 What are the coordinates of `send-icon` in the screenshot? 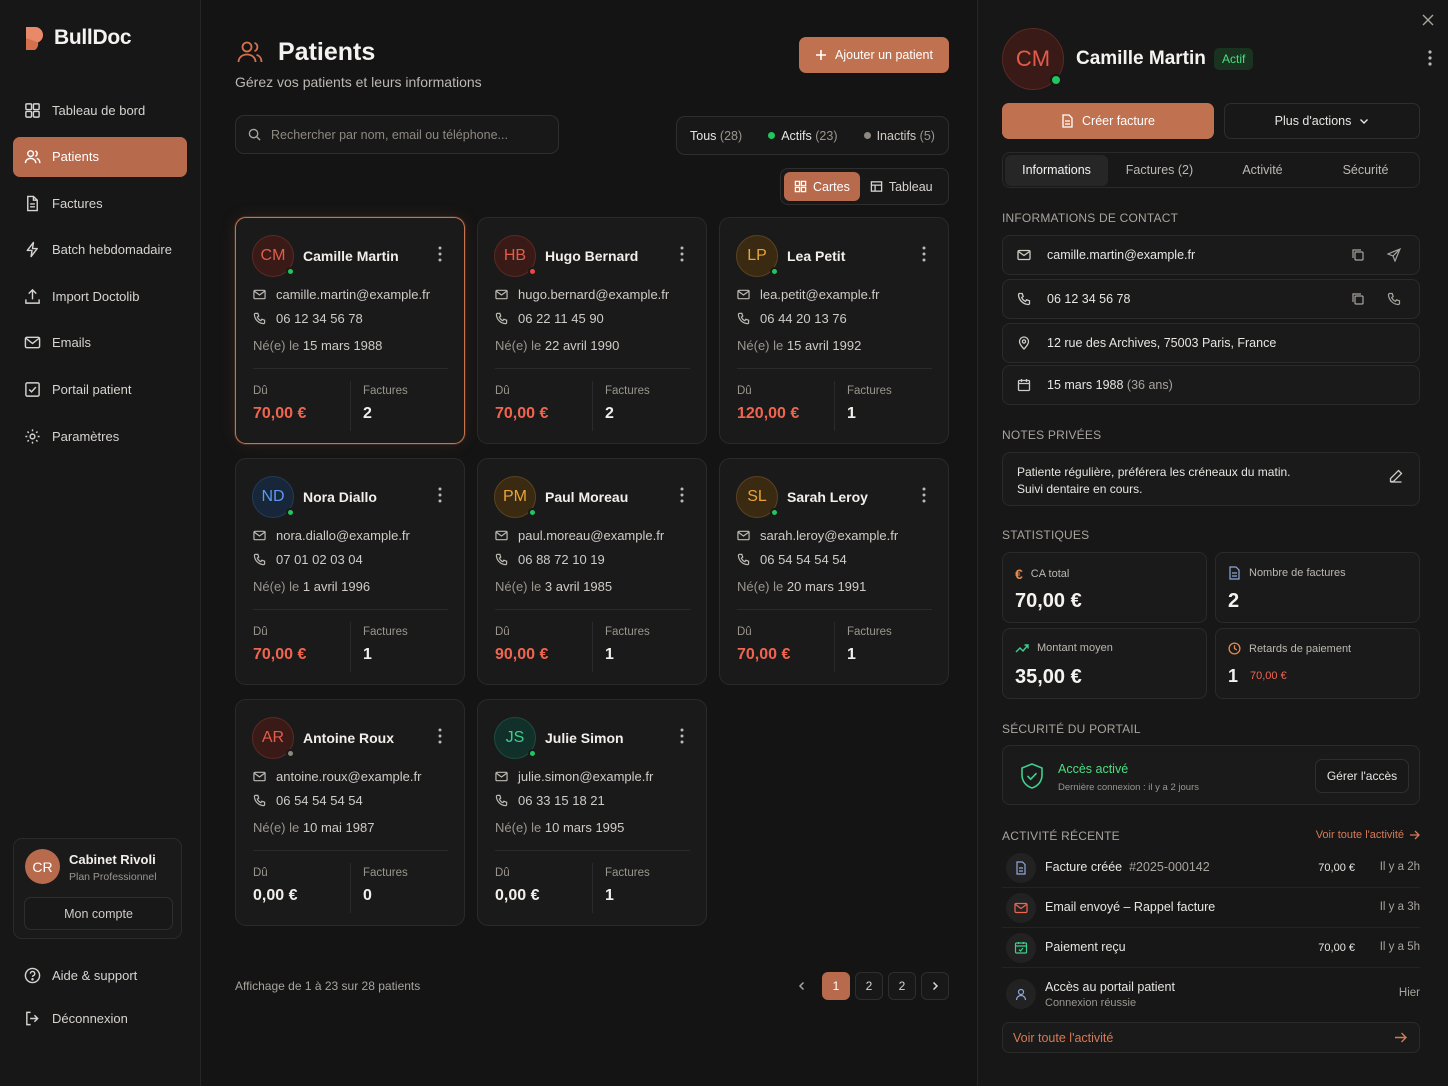 It's located at (1394, 255).